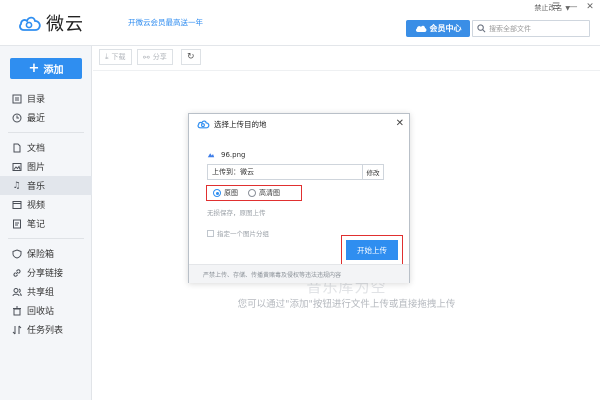  Describe the element at coordinates (346, 58) in the screenshot. I see `toolbar: ⤓ 下载 ⚯ 分享 ↻` at that location.